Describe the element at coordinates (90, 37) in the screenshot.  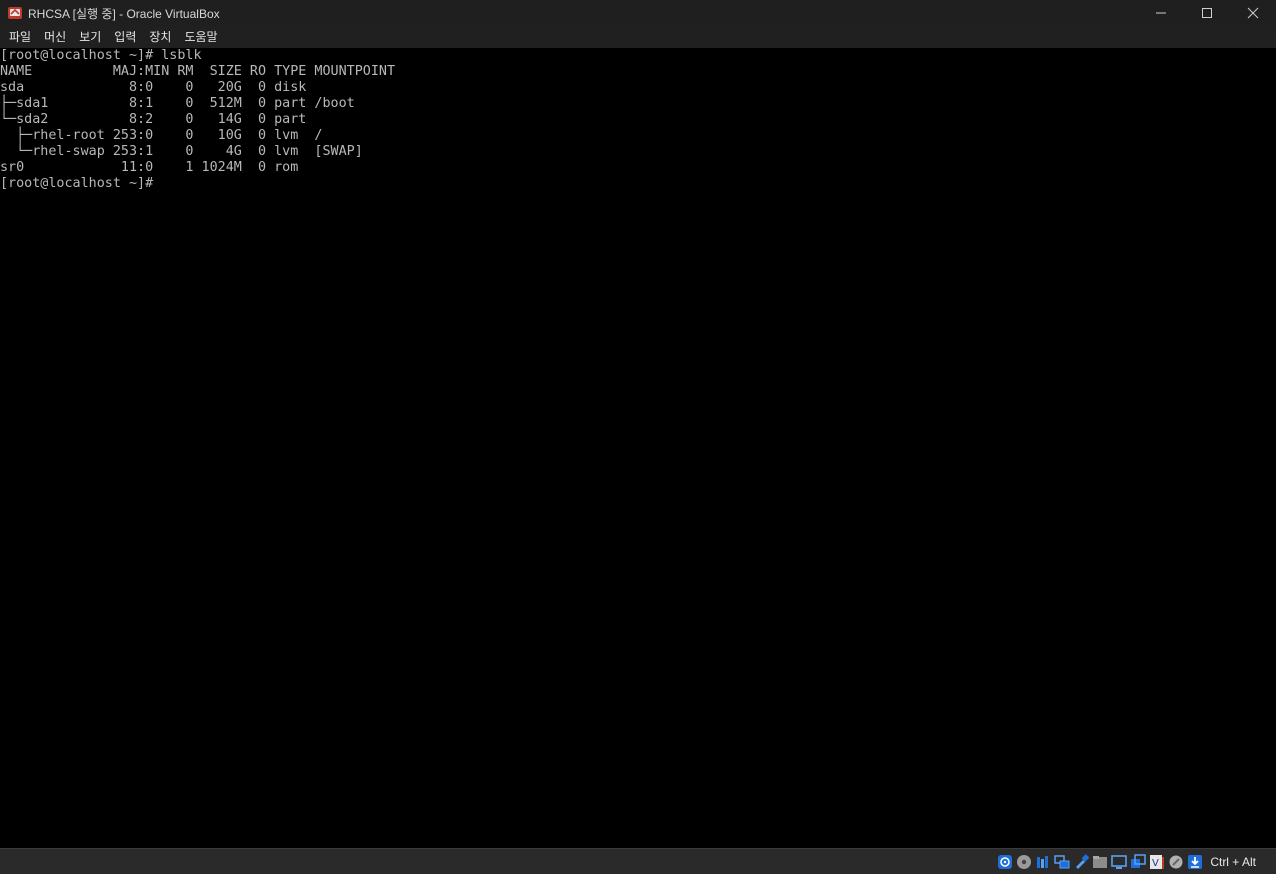
I see `menu-view: 보기` at that location.